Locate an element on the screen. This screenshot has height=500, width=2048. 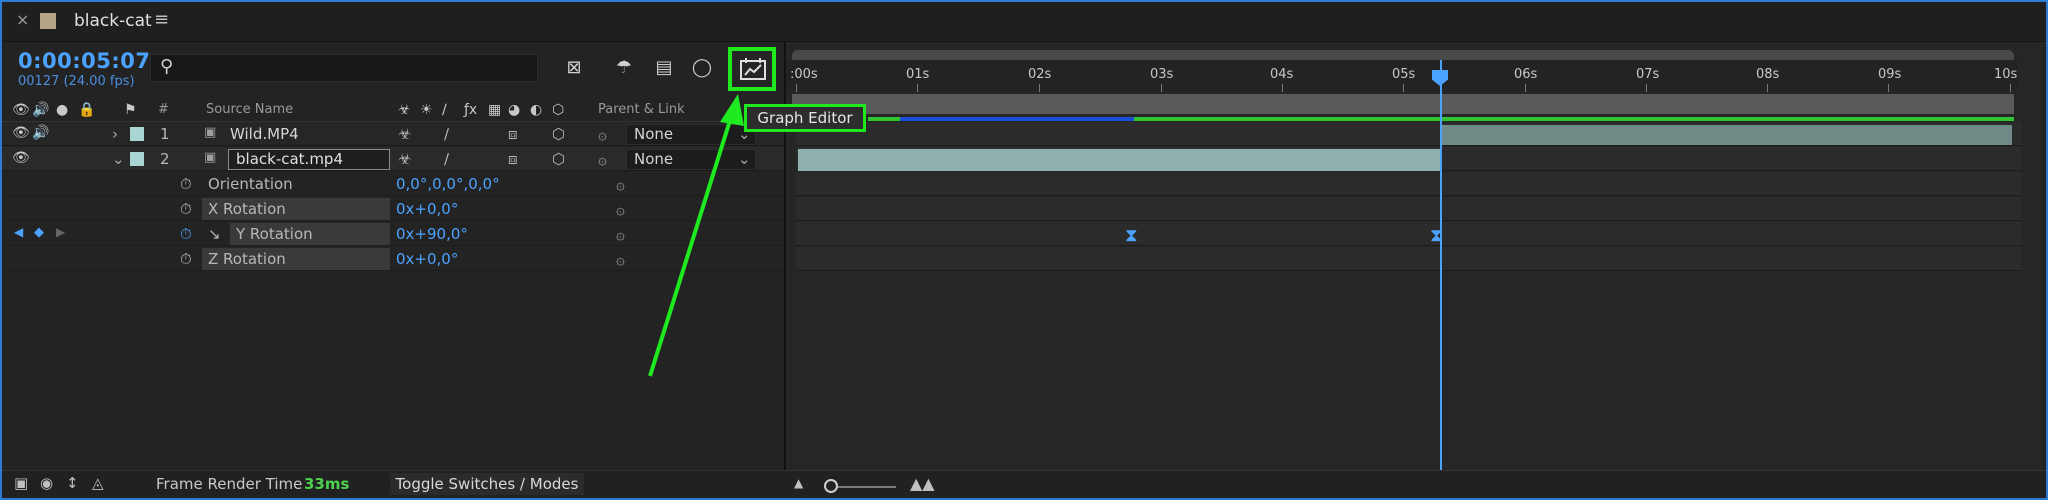
search-input is located at coordinates (344, 68).